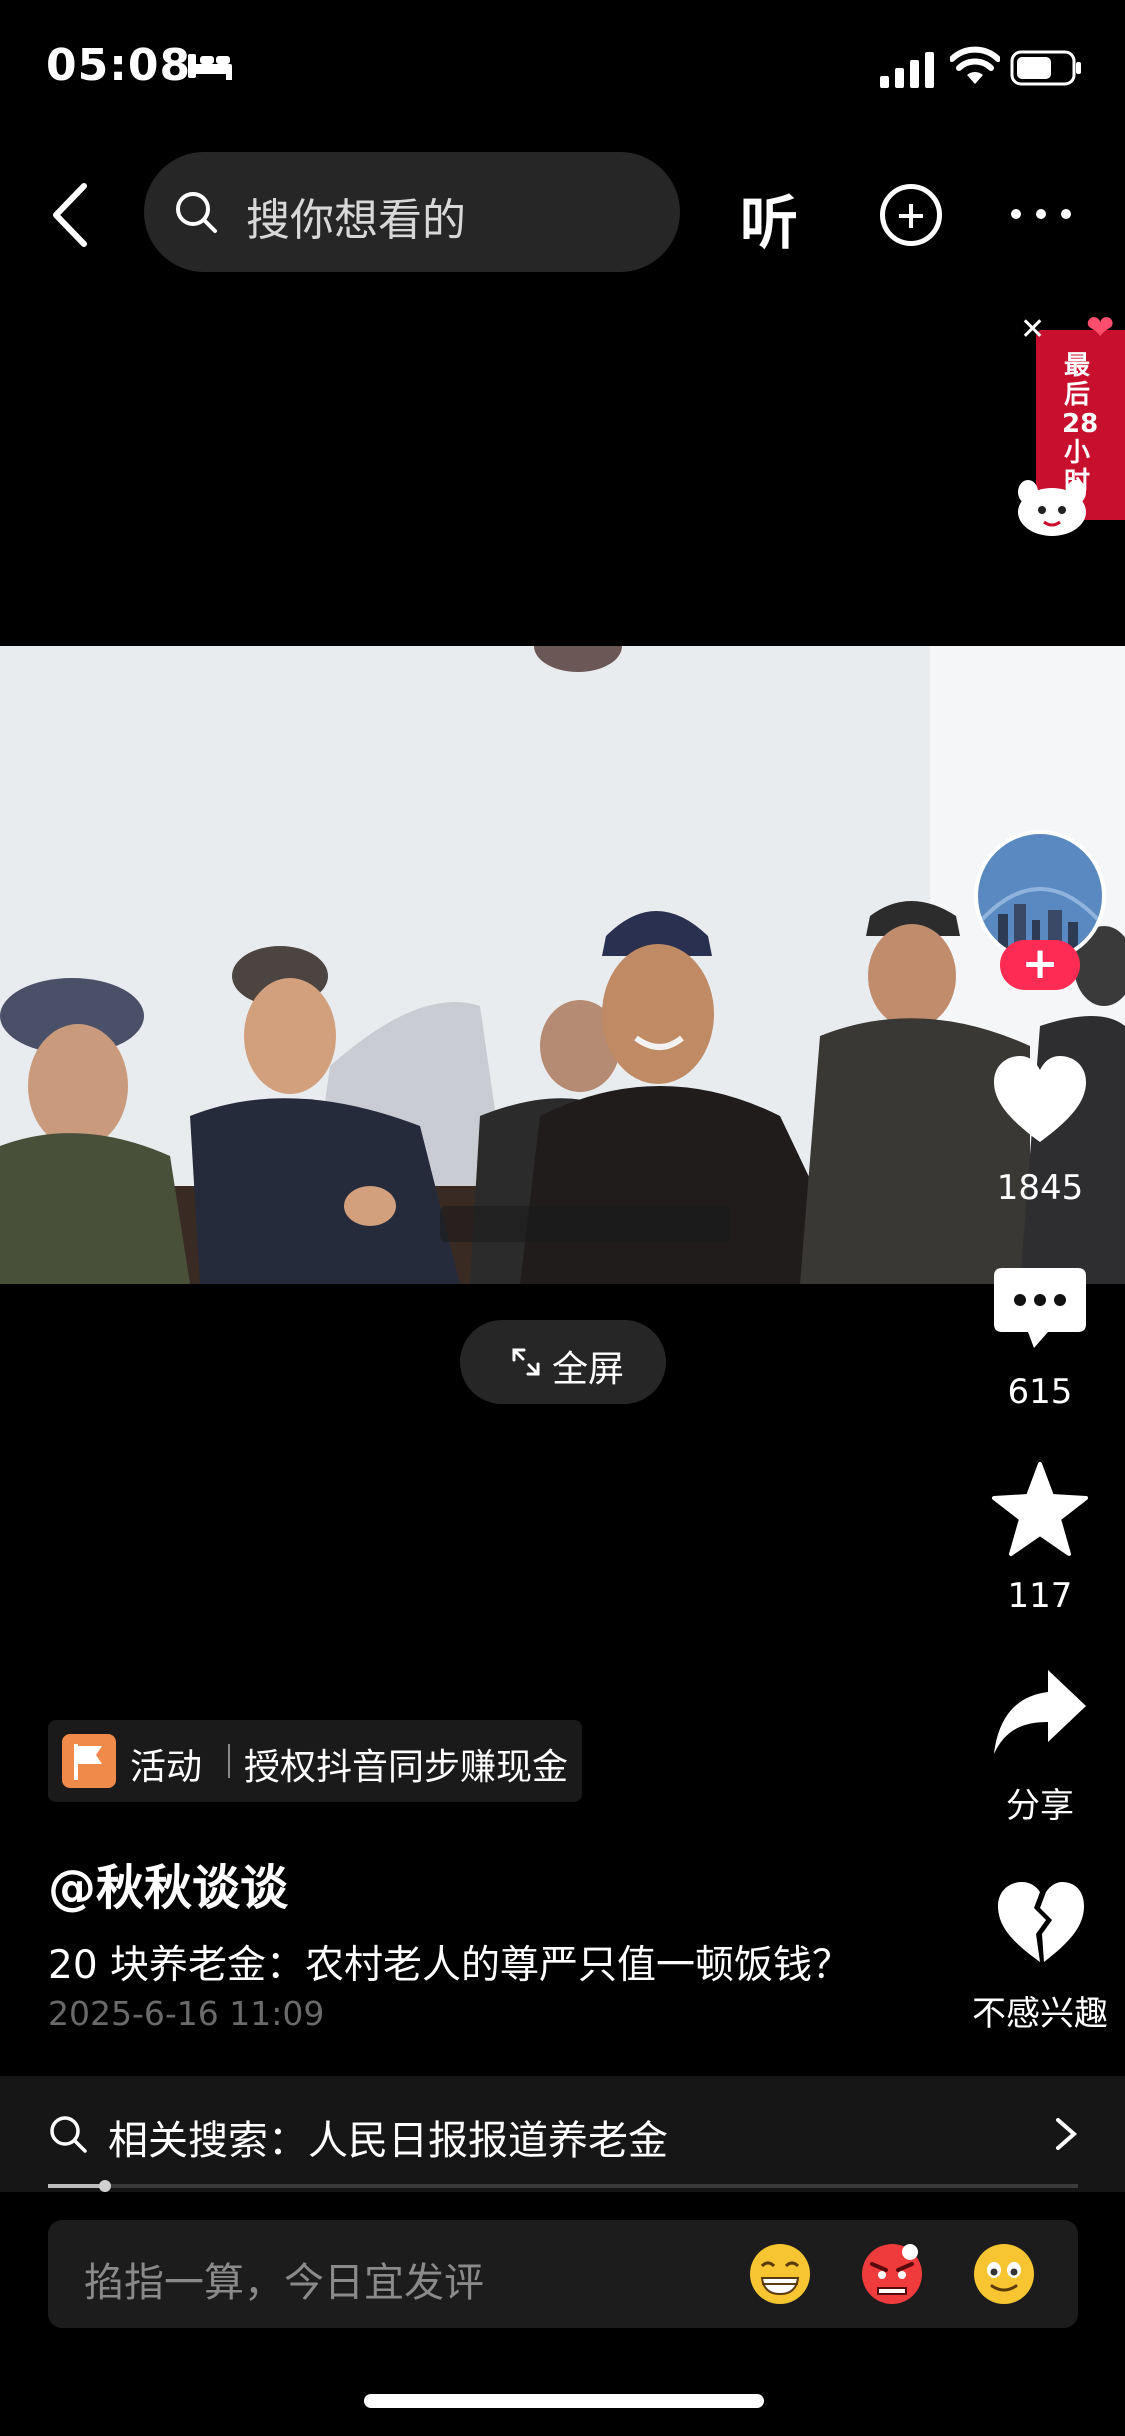  What do you see at coordinates (284, 2283) in the screenshot?
I see `comment-placeholder: 掐指一算，今日宜发评` at bounding box center [284, 2283].